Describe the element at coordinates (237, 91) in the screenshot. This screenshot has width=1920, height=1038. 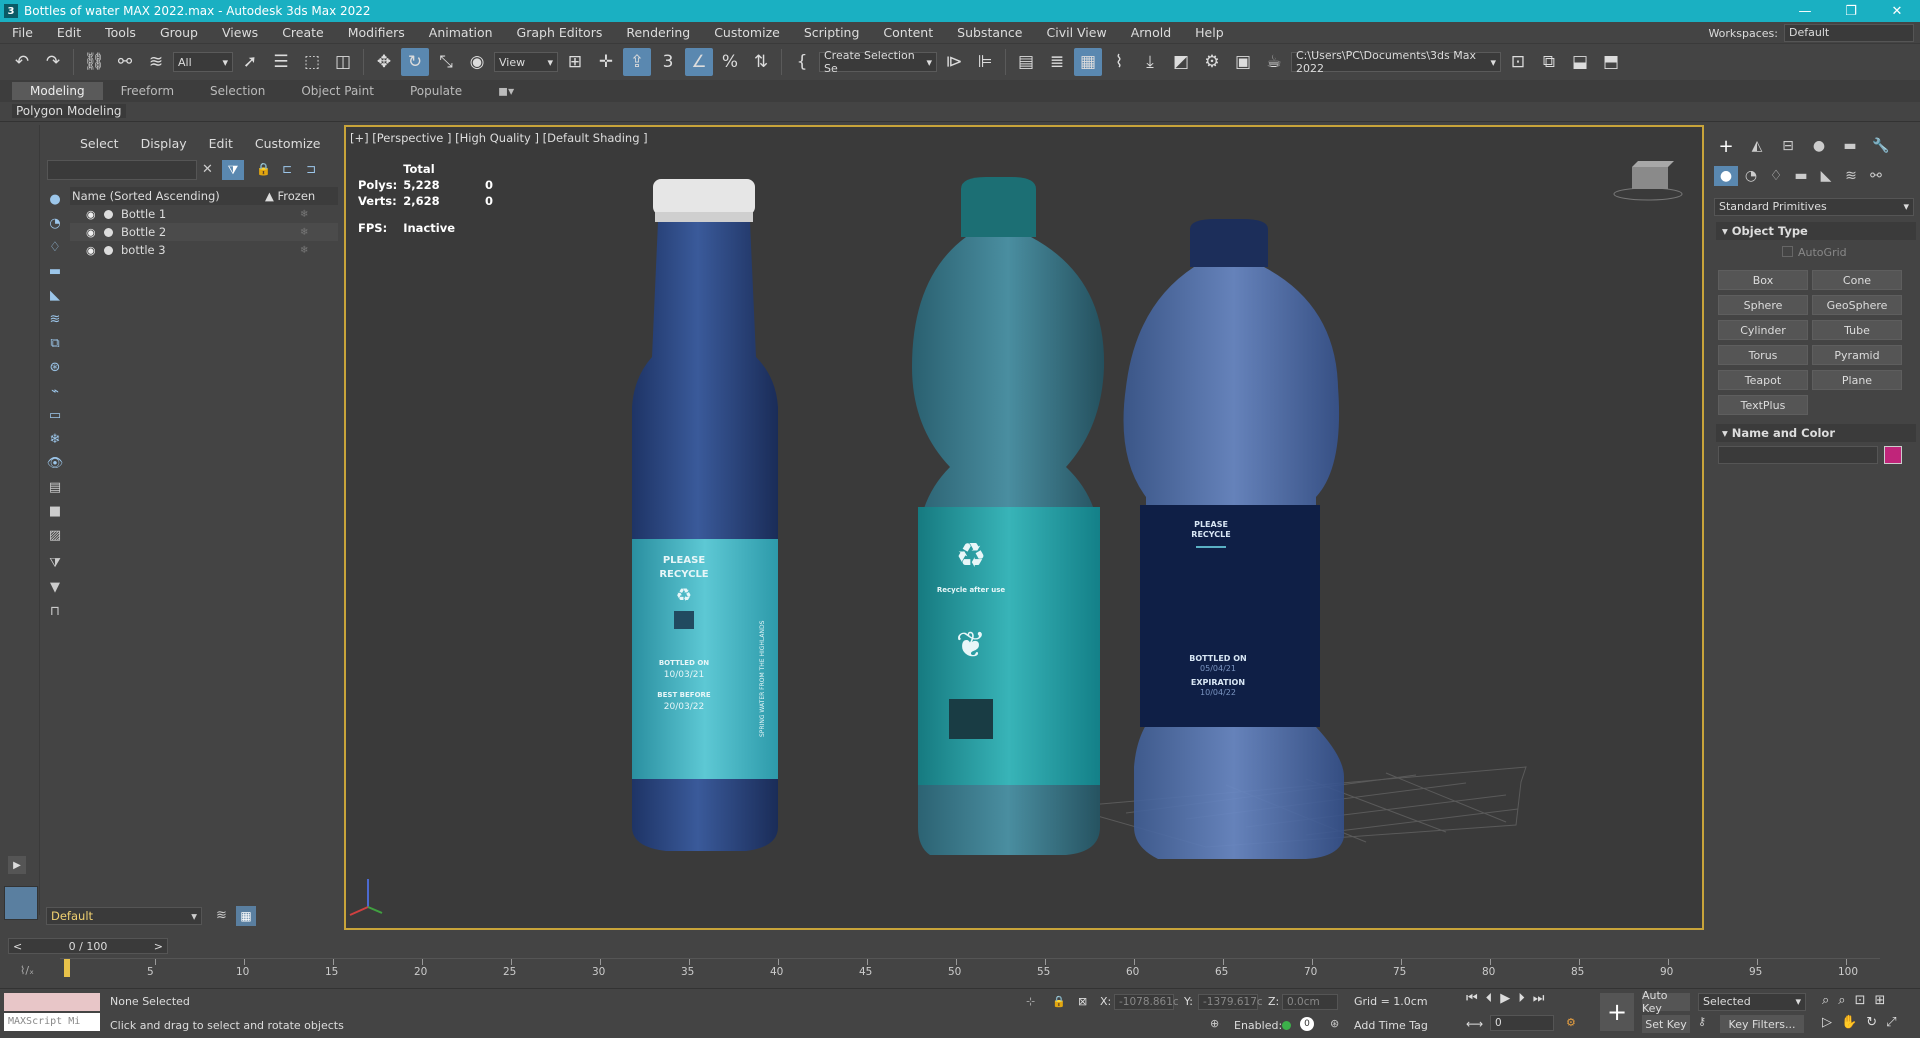
I see `tab-selection: Selection` at that location.